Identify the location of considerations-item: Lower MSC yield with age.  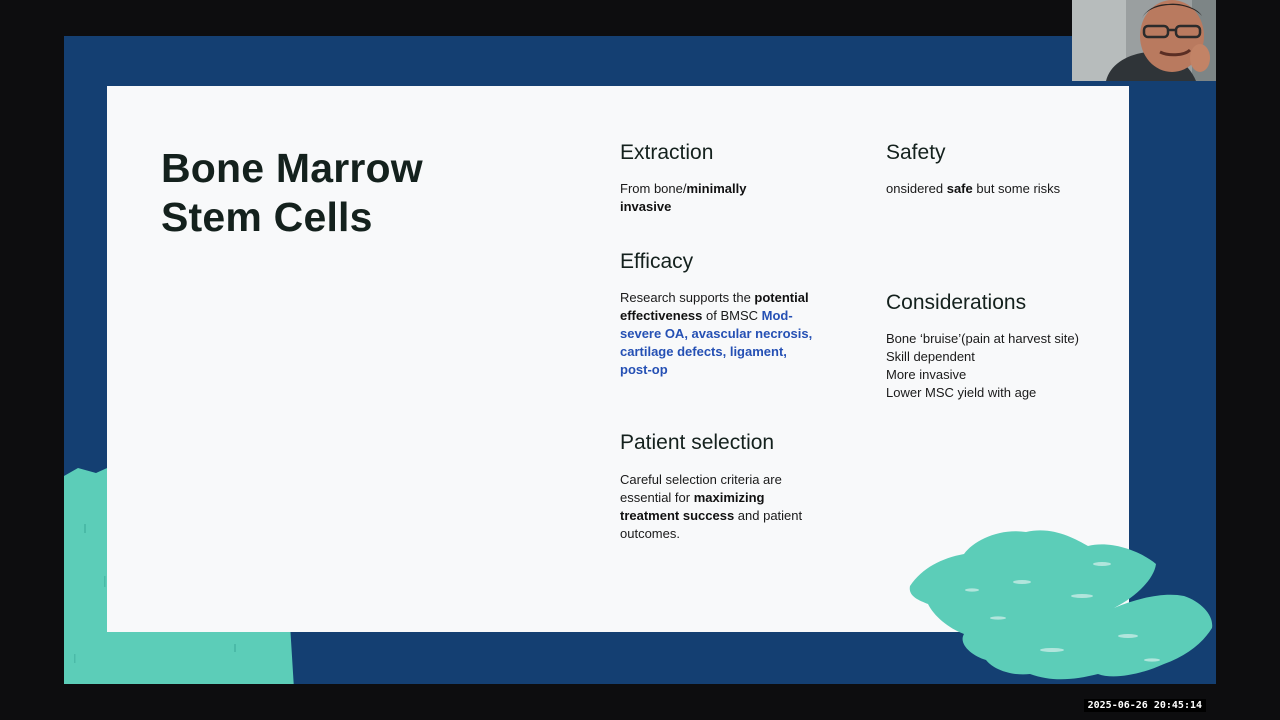
(961, 392).